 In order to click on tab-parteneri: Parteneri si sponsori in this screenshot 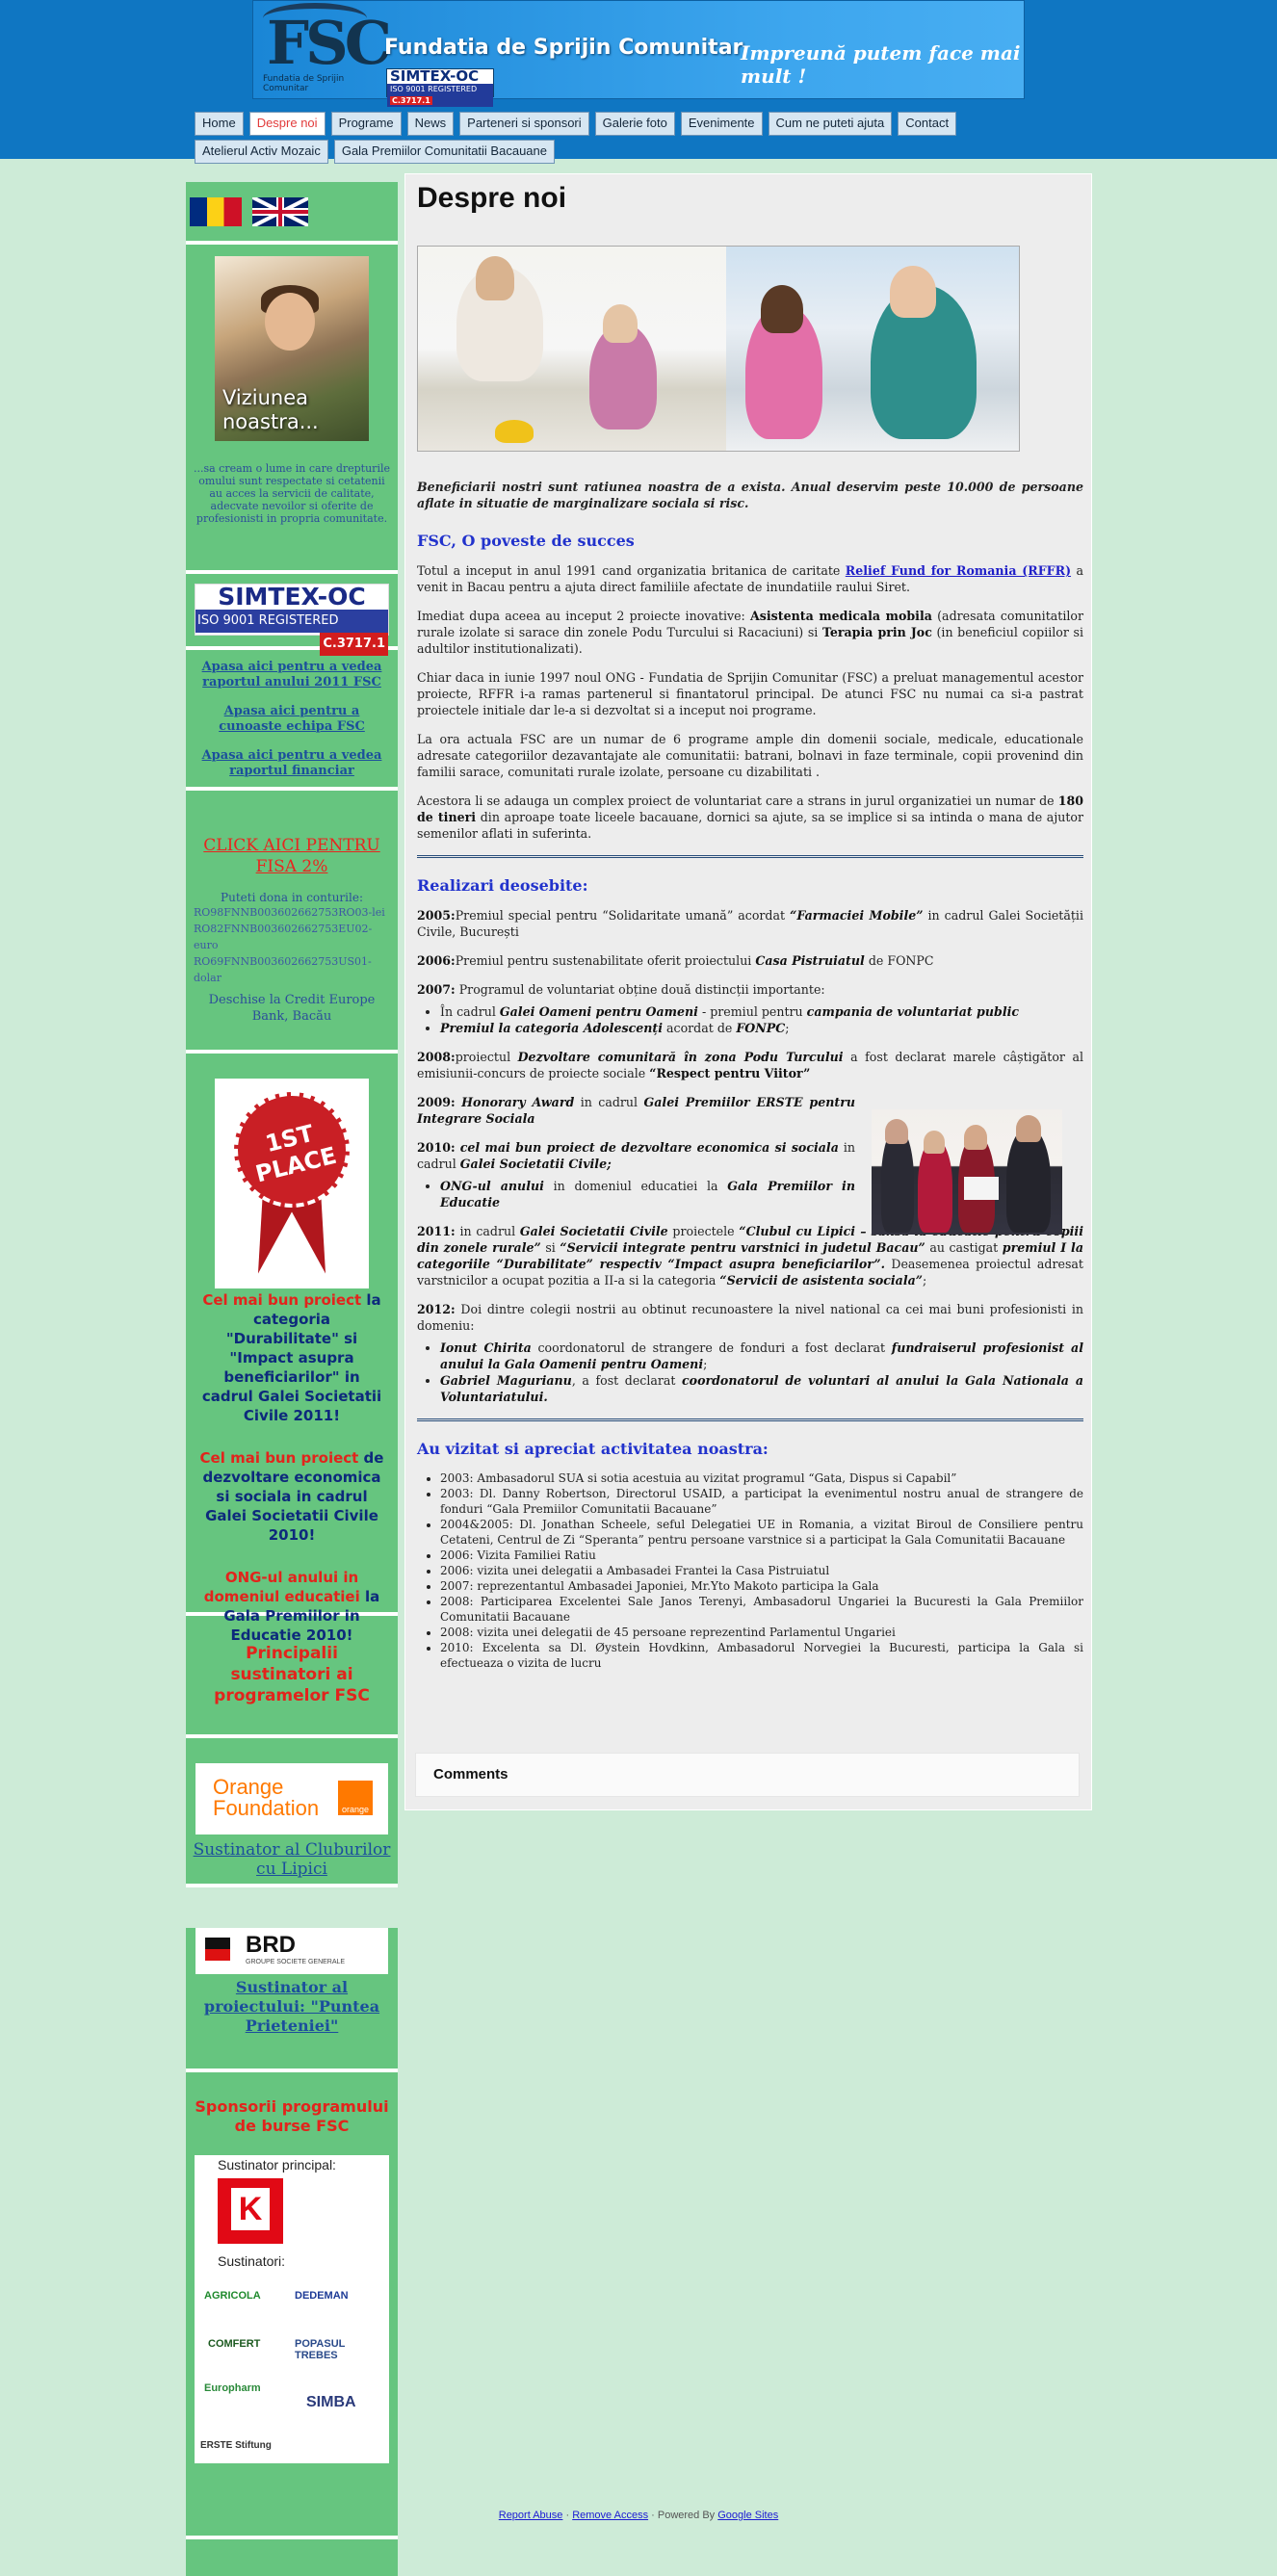, I will do `click(524, 124)`.